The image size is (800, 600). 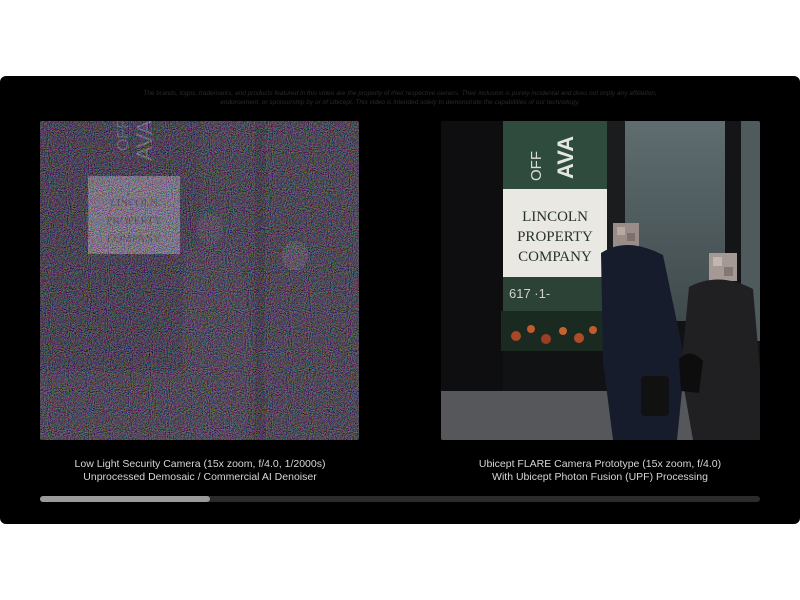 I want to click on right-sign-line2: PROPERTY, so click(x=555, y=237).